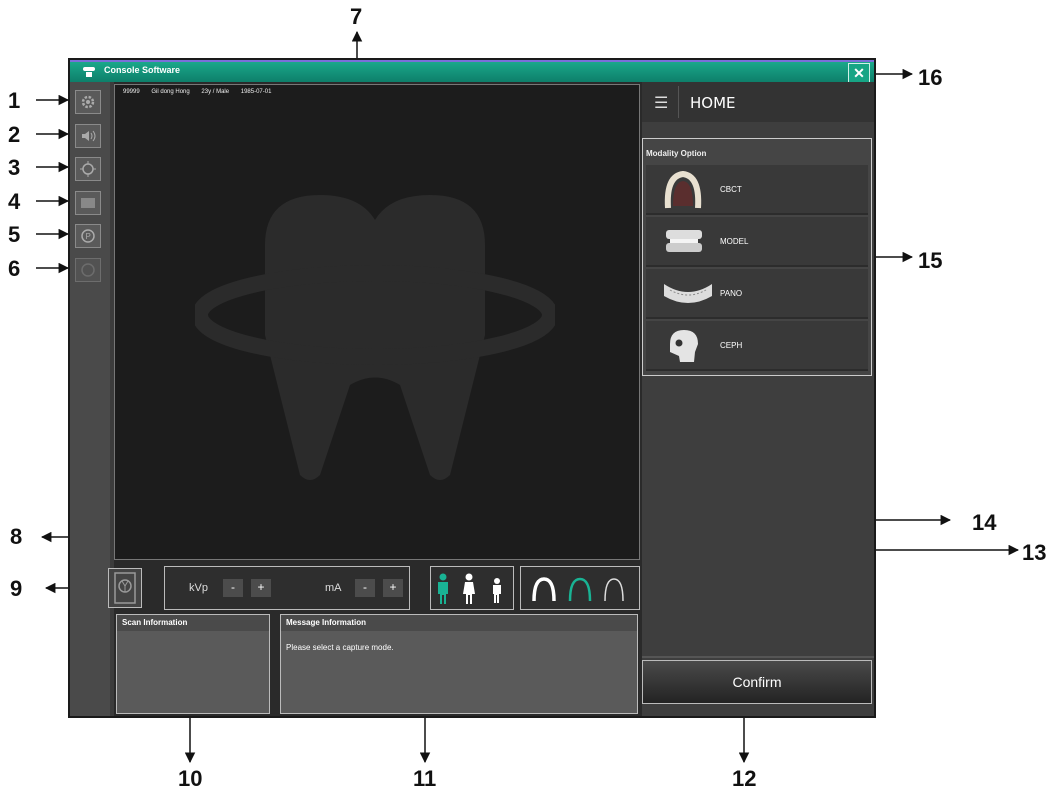 The height and width of the screenshot is (794, 1052). Describe the element at coordinates (170, 92) in the screenshot. I see `patient-name: Gil dong Hong` at that location.